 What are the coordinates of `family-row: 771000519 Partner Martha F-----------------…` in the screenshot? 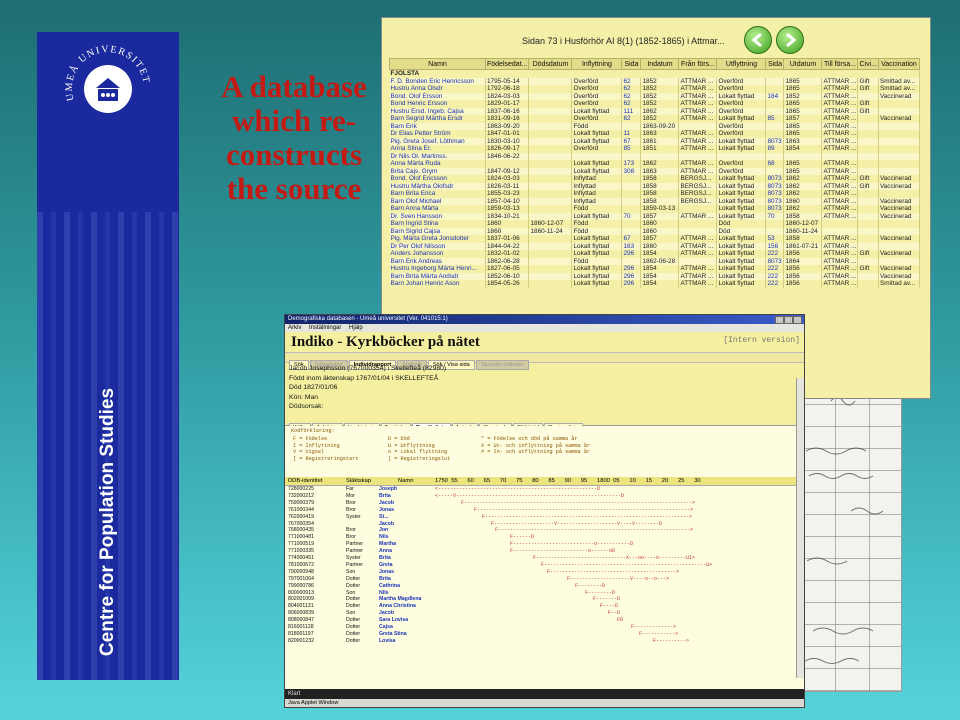 It's located at (544, 544).